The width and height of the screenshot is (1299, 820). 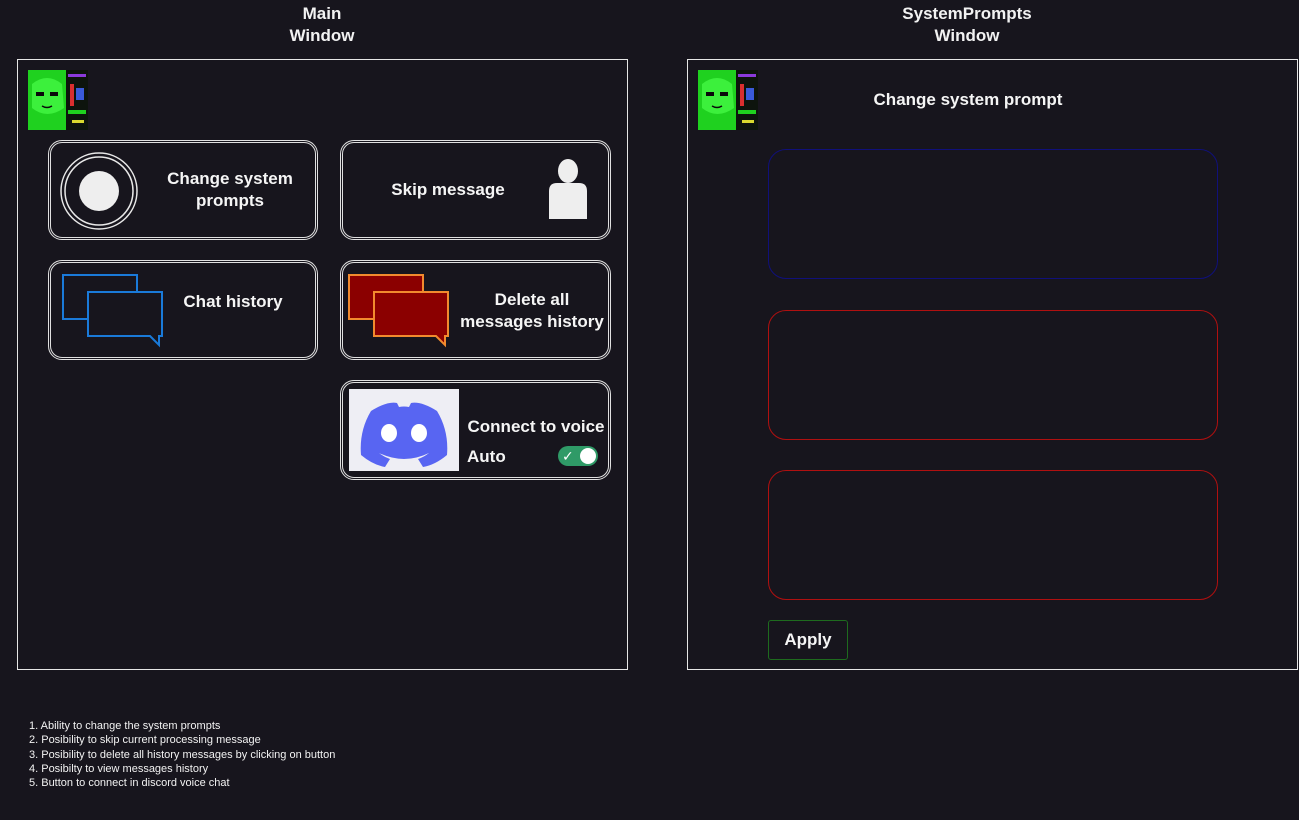 What do you see at coordinates (968, 99) in the screenshot?
I see `system-prompt-heading: Change system prompt` at bounding box center [968, 99].